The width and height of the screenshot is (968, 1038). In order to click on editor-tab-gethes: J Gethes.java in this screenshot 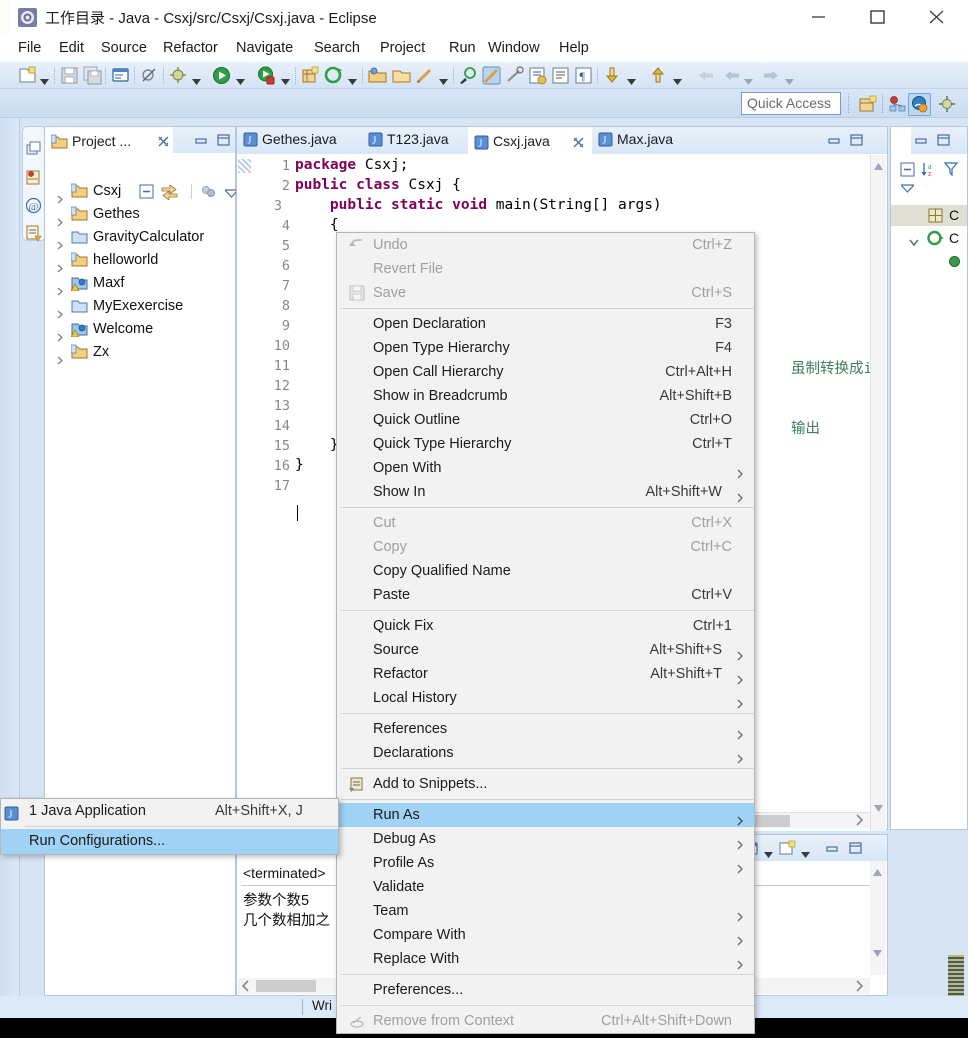, I will do `click(299, 140)`.